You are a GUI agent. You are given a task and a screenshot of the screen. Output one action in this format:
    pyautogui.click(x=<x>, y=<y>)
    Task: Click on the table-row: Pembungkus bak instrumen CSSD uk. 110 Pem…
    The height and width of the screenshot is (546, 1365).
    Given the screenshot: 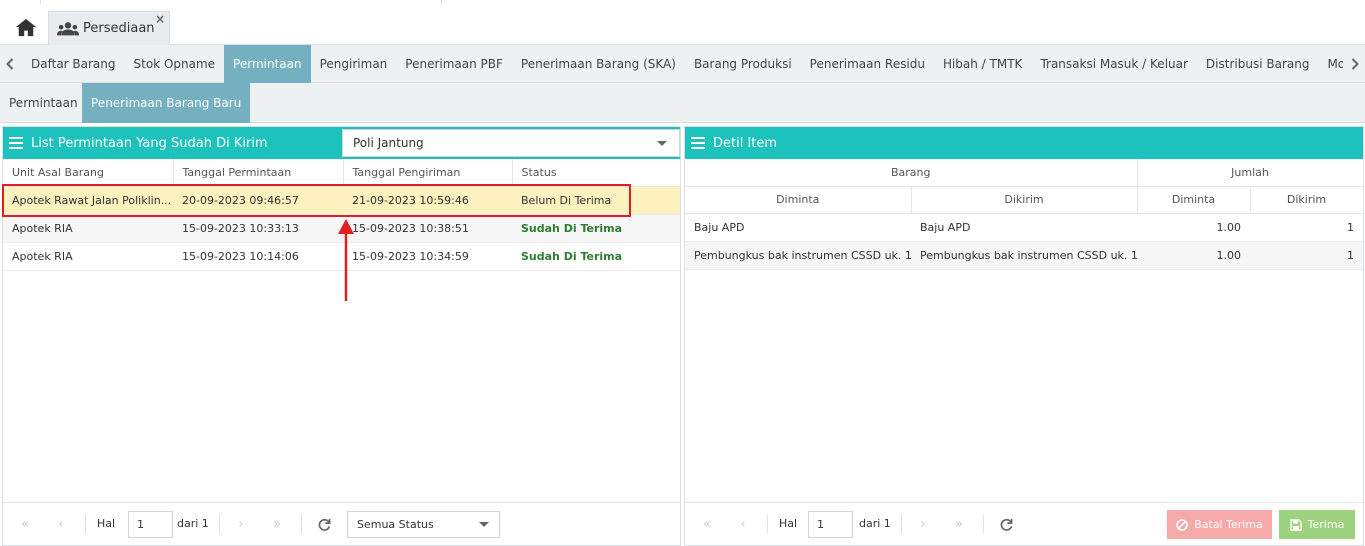 What is the action you would take?
    pyautogui.click(x=1024, y=255)
    